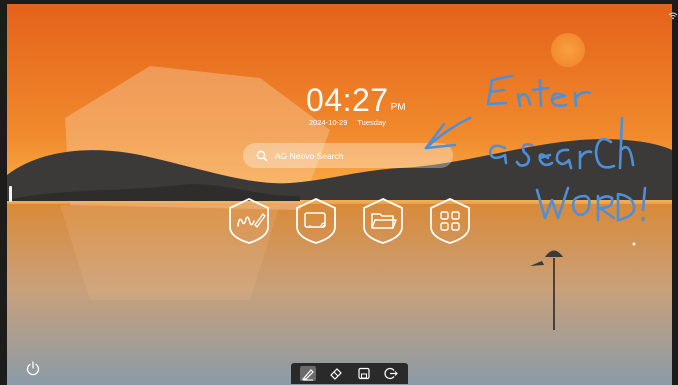 Image resolution: width=678 pixels, height=385 pixels. What do you see at coordinates (328, 122) in the screenshot?
I see `date-value: 2024-10-29` at bounding box center [328, 122].